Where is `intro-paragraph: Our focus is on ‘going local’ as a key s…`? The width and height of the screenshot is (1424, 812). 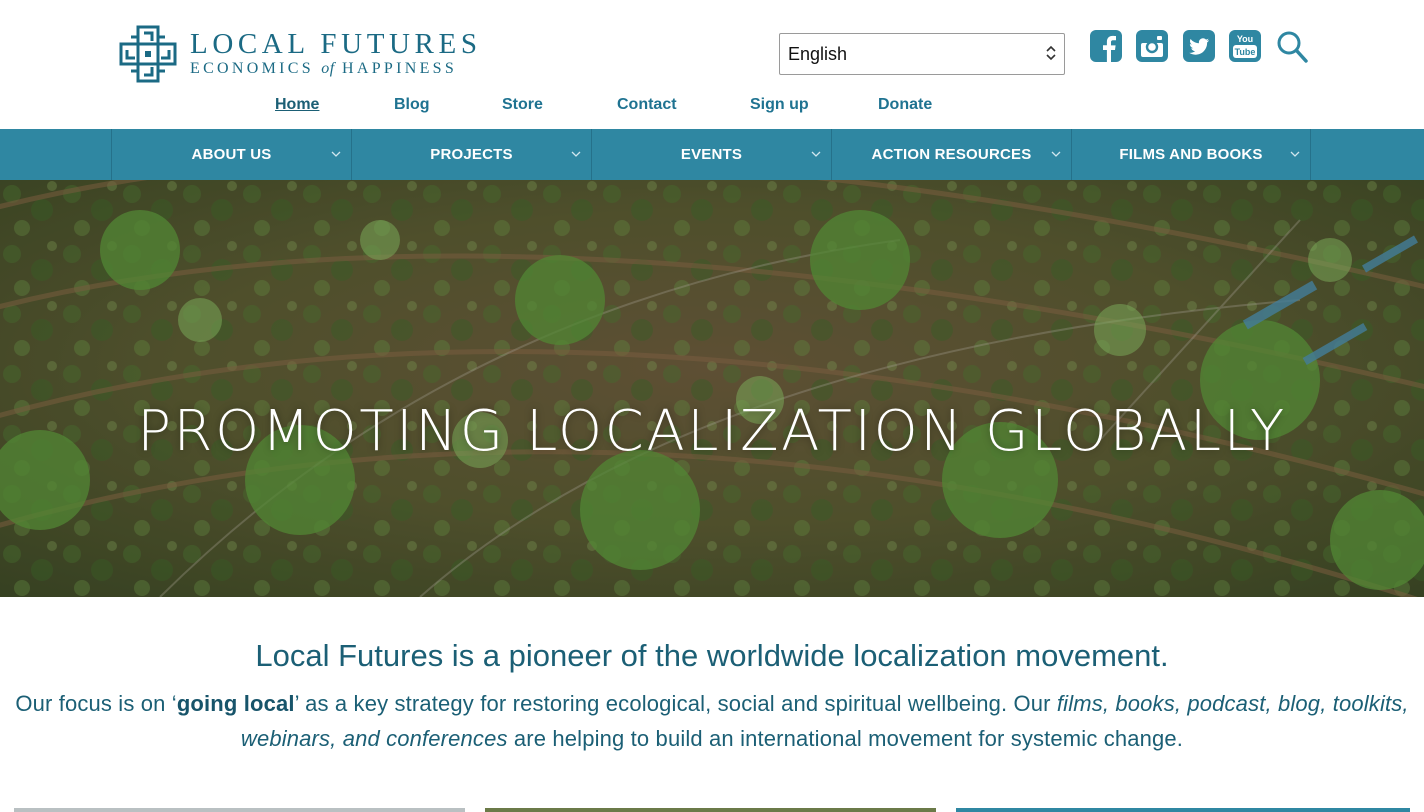 intro-paragraph: Our focus is on ‘going local’ as a key s… is located at coordinates (712, 721).